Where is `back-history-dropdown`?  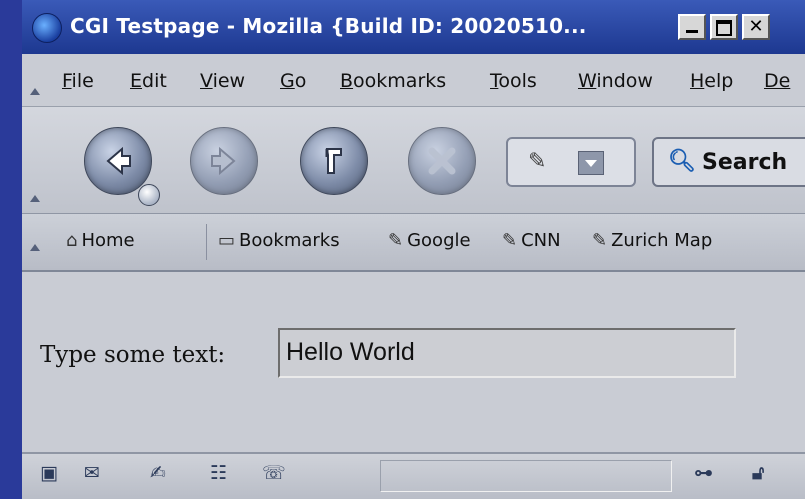 back-history-dropdown is located at coordinates (149, 195).